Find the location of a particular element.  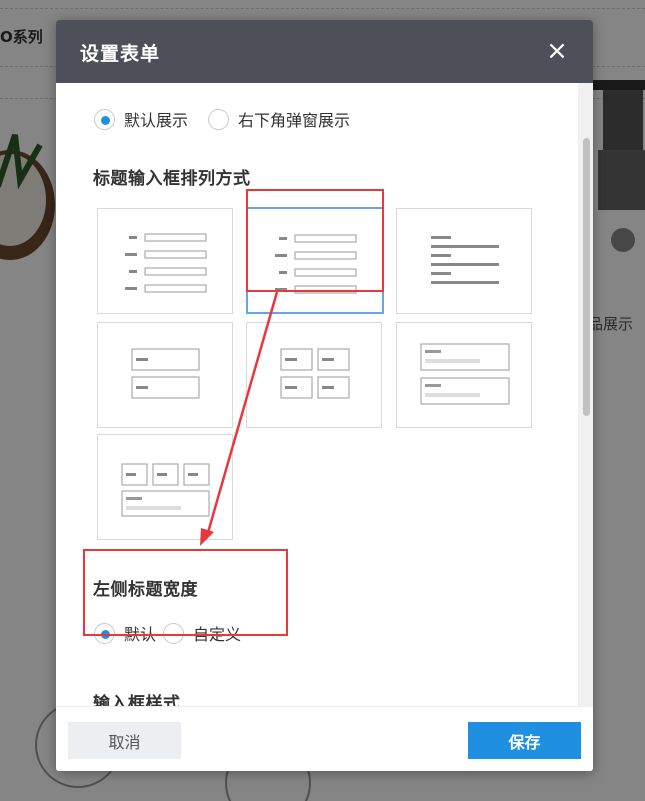

layout-section-title: 标题输入框排列方式 is located at coordinates (172, 179).